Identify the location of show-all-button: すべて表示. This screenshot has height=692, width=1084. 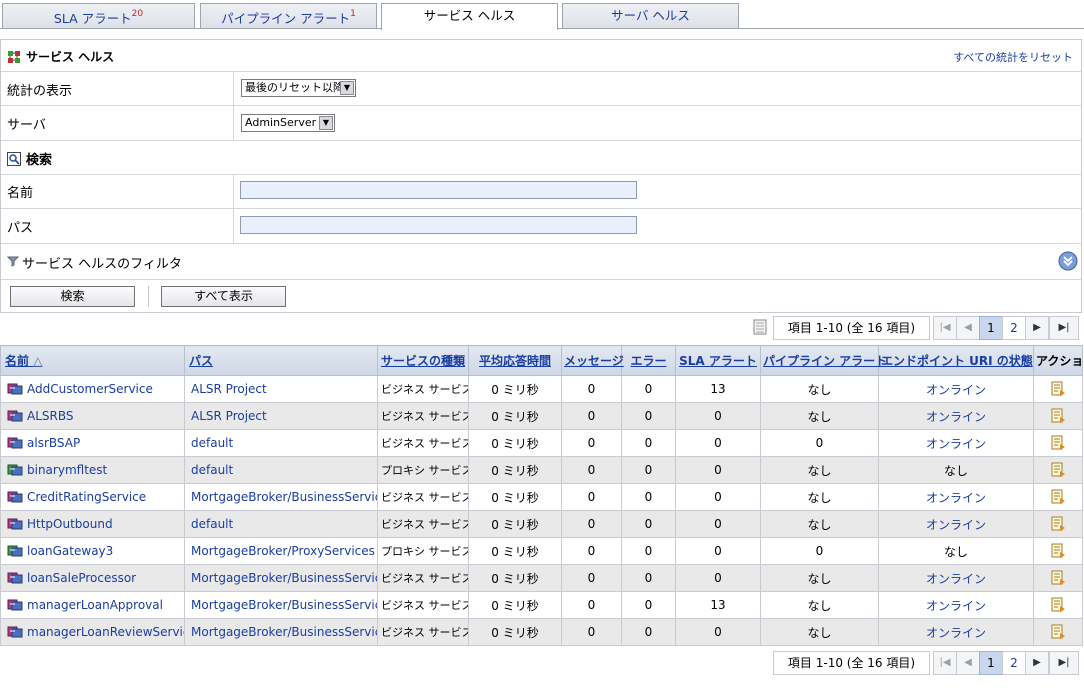
(223, 296).